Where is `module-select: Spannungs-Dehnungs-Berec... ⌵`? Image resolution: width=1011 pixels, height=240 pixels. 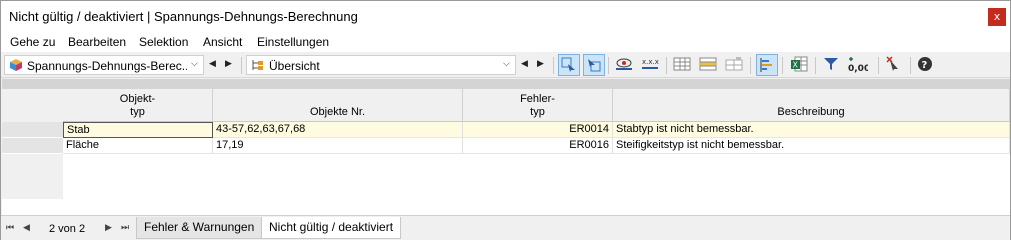 module-select: Spannungs-Dehnungs-Berec... ⌵ is located at coordinates (104, 65).